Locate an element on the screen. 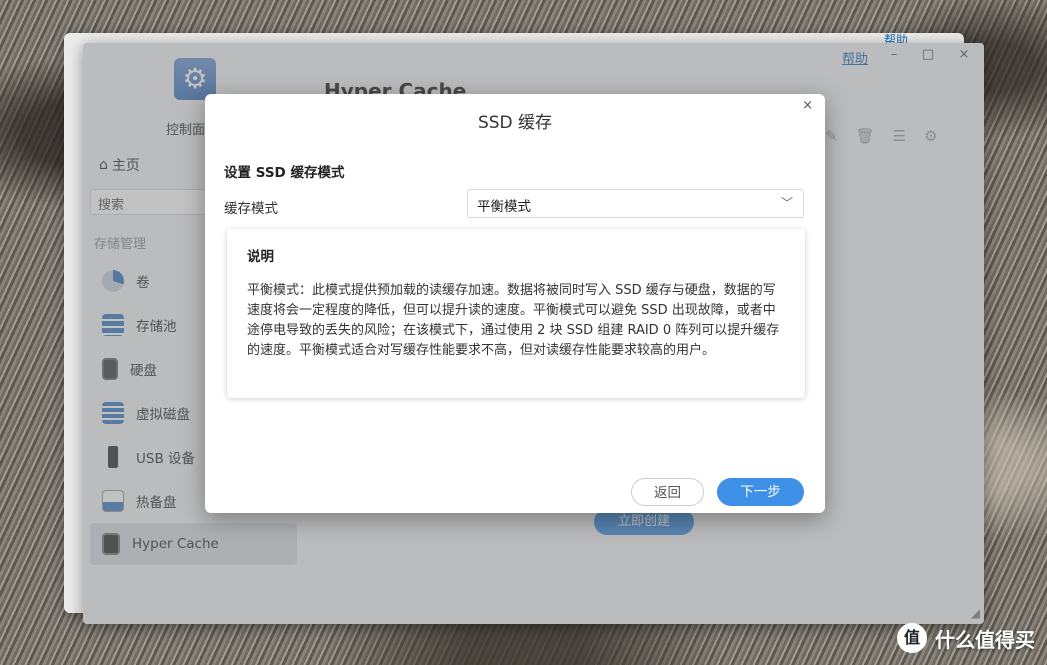 This screenshot has width=1047, height=665. watermark-logo: 值 is located at coordinates (912, 638).